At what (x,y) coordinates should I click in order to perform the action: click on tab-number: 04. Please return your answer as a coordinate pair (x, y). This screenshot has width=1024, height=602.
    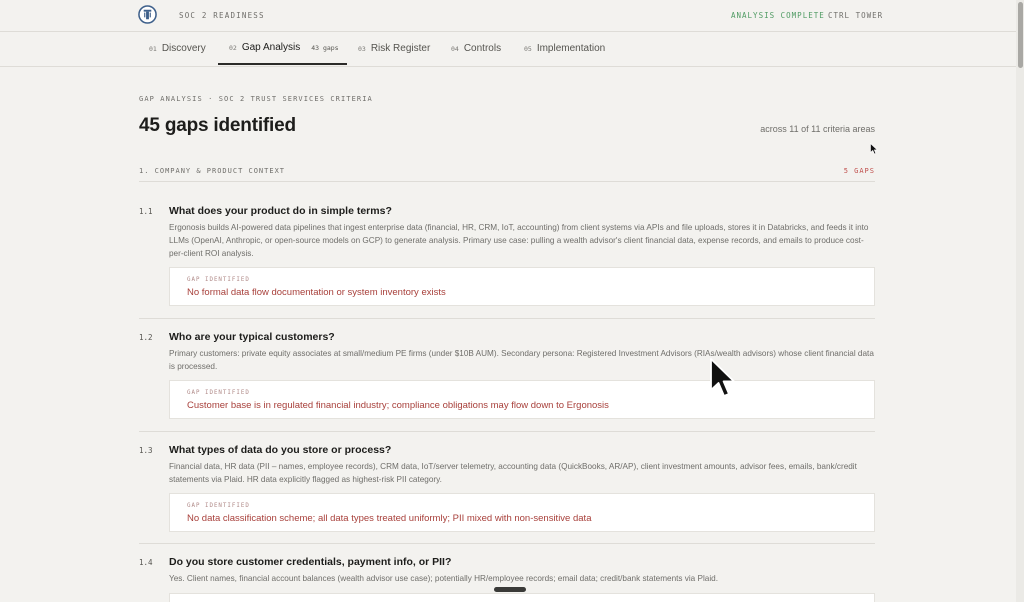
    Looking at the image, I should click on (455, 48).